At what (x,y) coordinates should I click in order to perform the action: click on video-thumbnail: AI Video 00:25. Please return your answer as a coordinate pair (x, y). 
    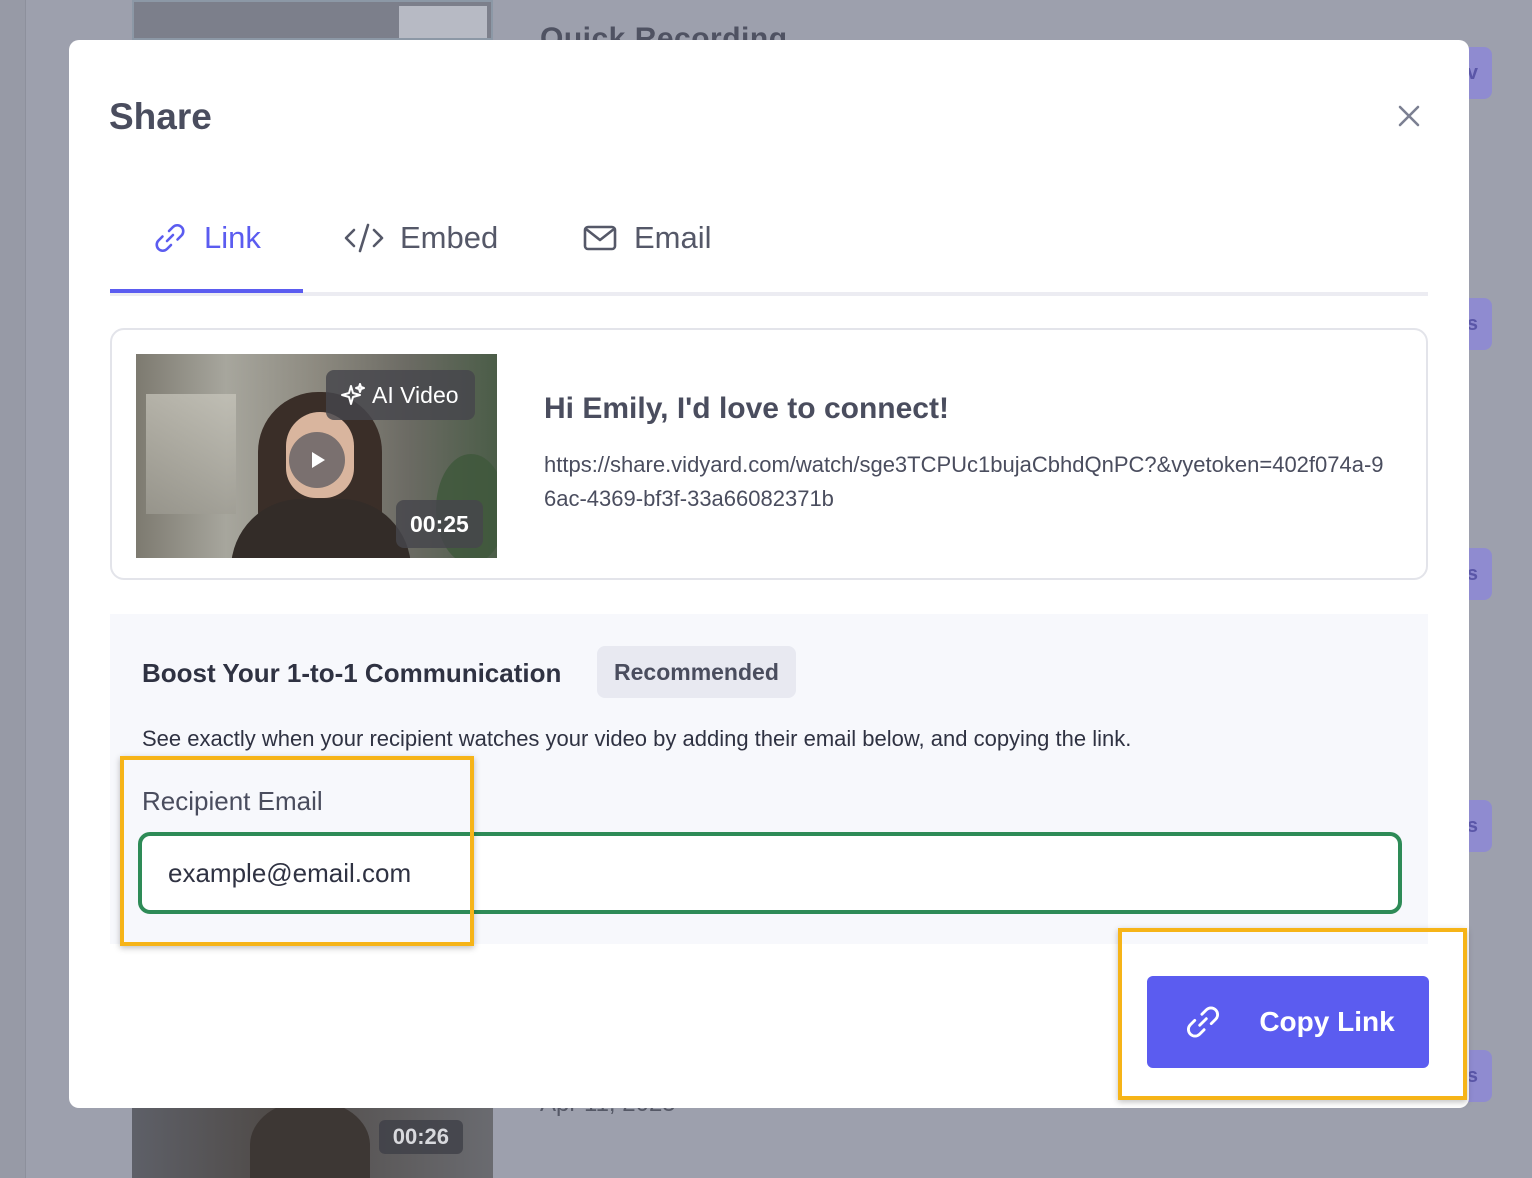
    Looking at the image, I should click on (316, 456).